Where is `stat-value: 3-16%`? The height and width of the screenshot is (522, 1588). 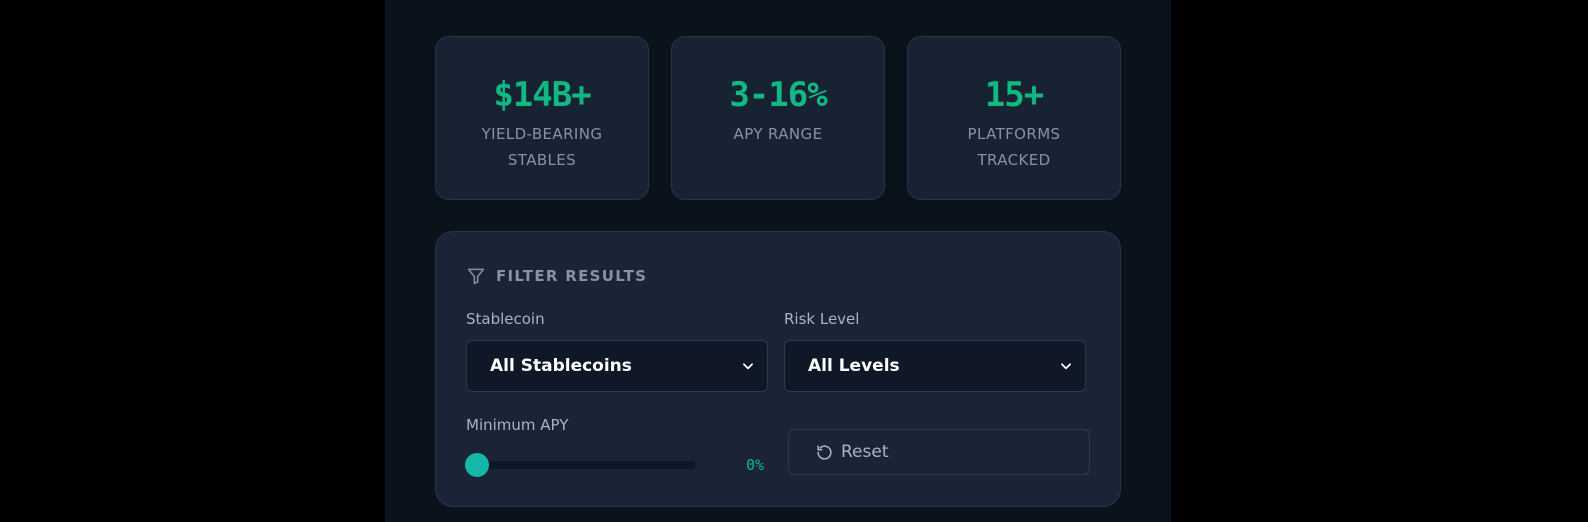 stat-value: 3-16% is located at coordinates (778, 95).